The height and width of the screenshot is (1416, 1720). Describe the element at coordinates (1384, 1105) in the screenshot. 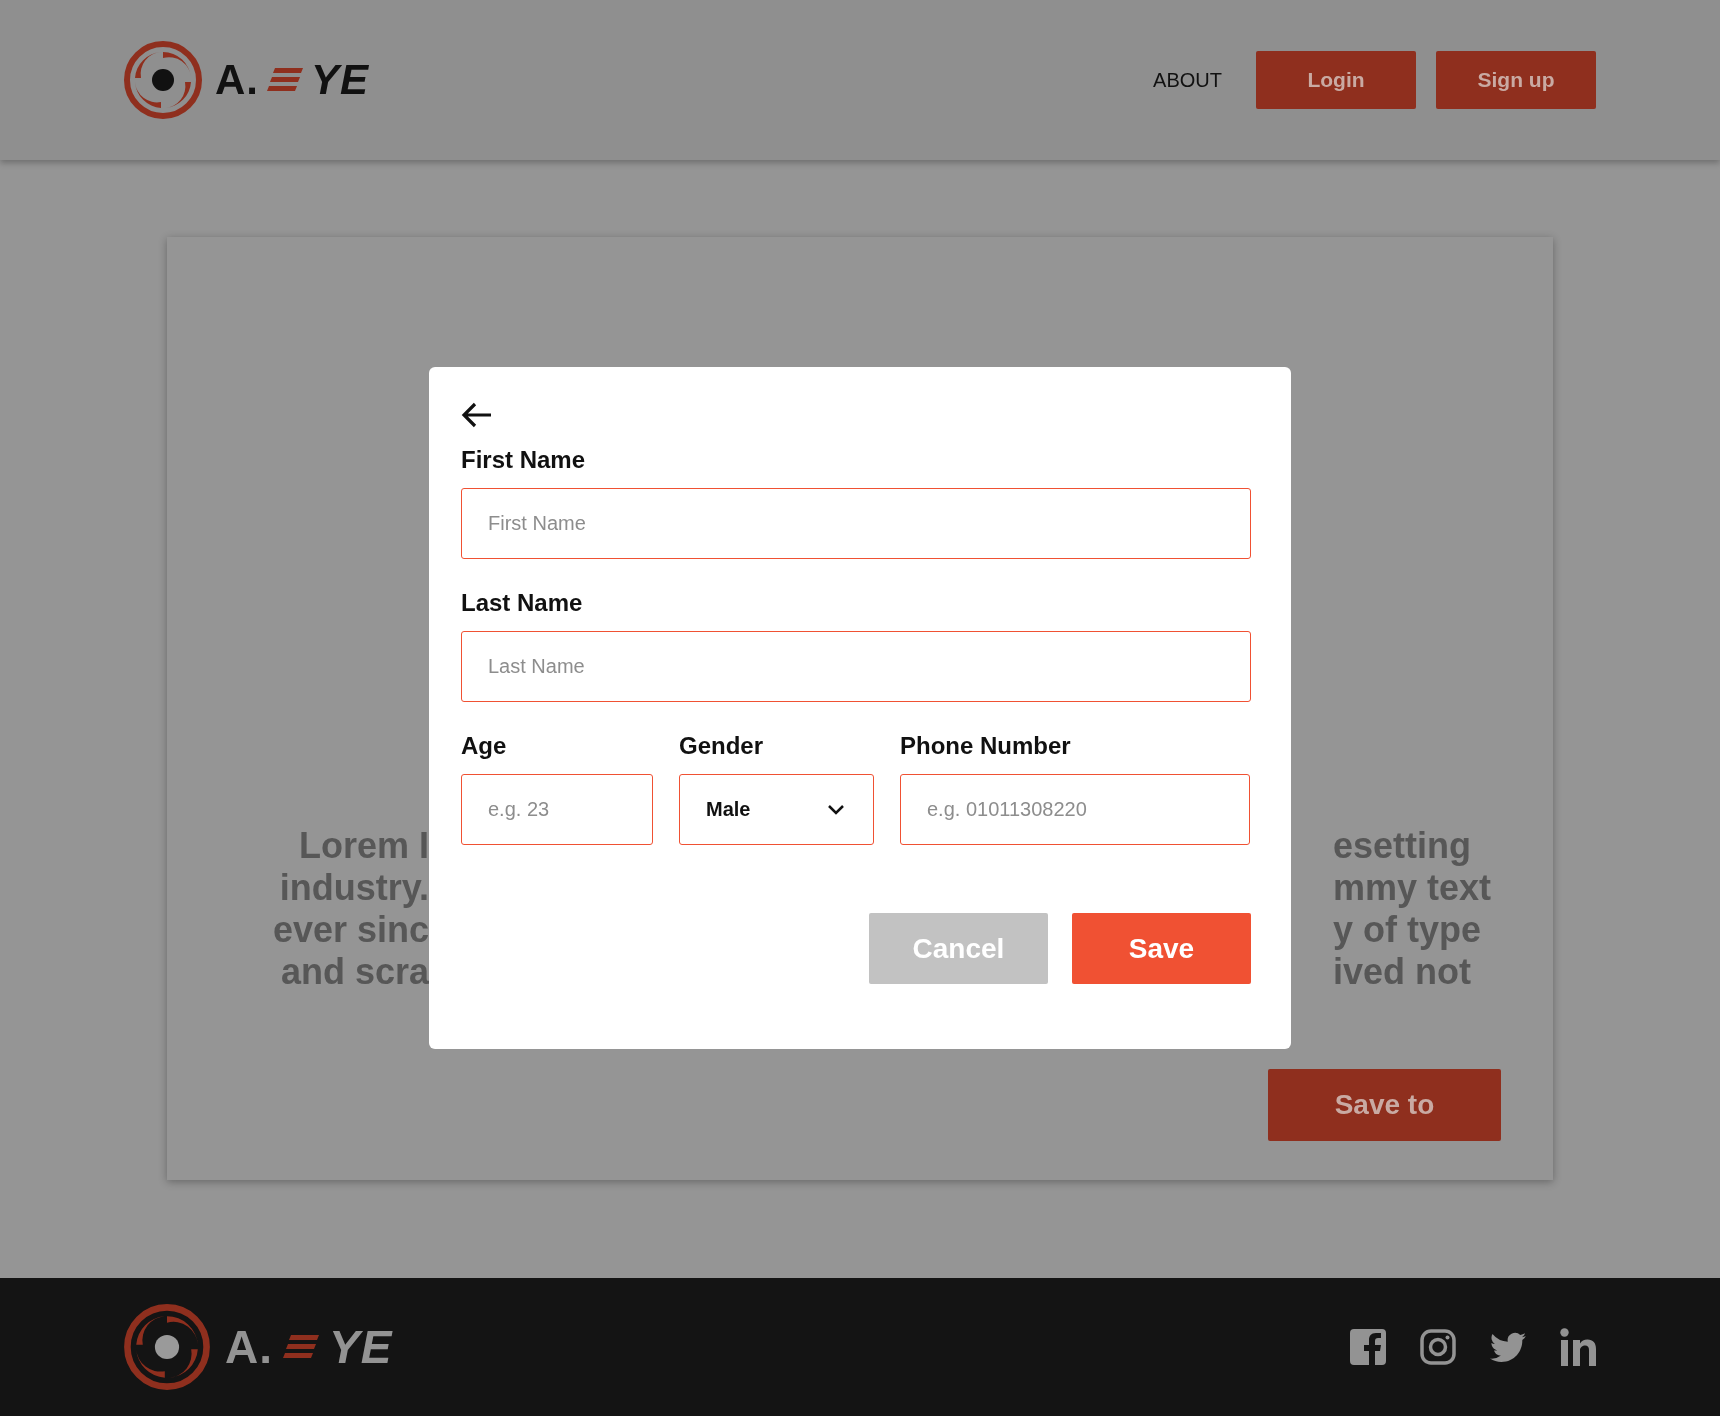

I see `save-to-button: Save to` at that location.